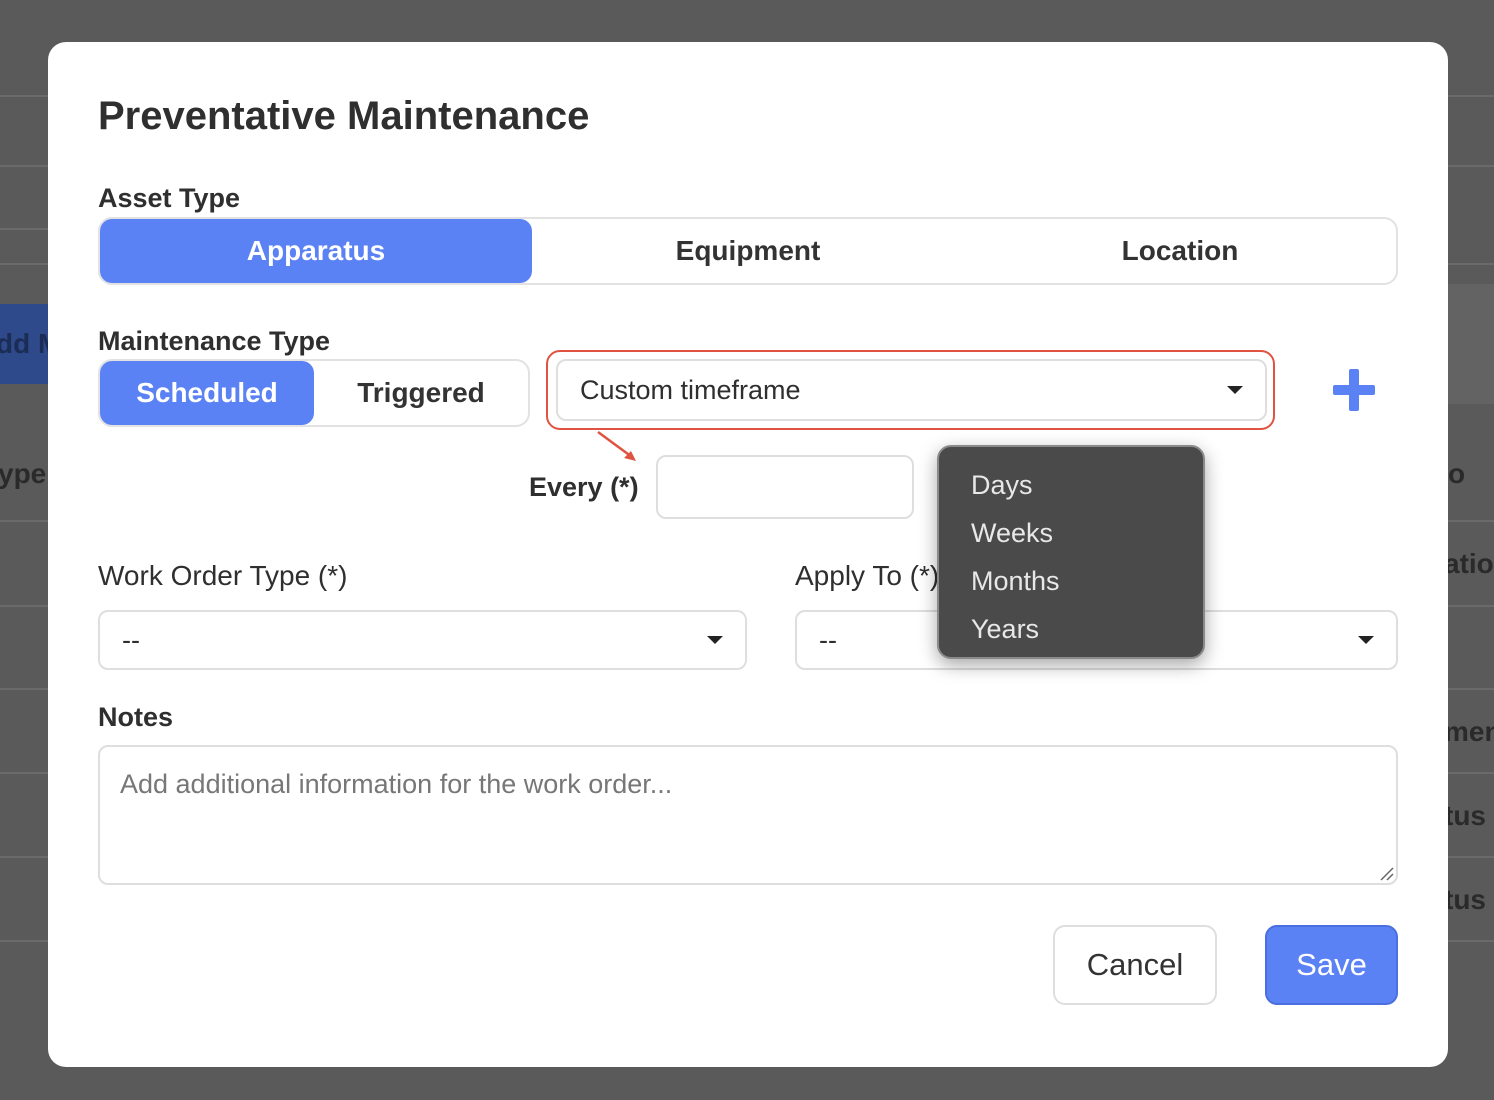  What do you see at coordinates (785, 487) in the screenshot?
I see `every-input` at bounding box center [785, 487].